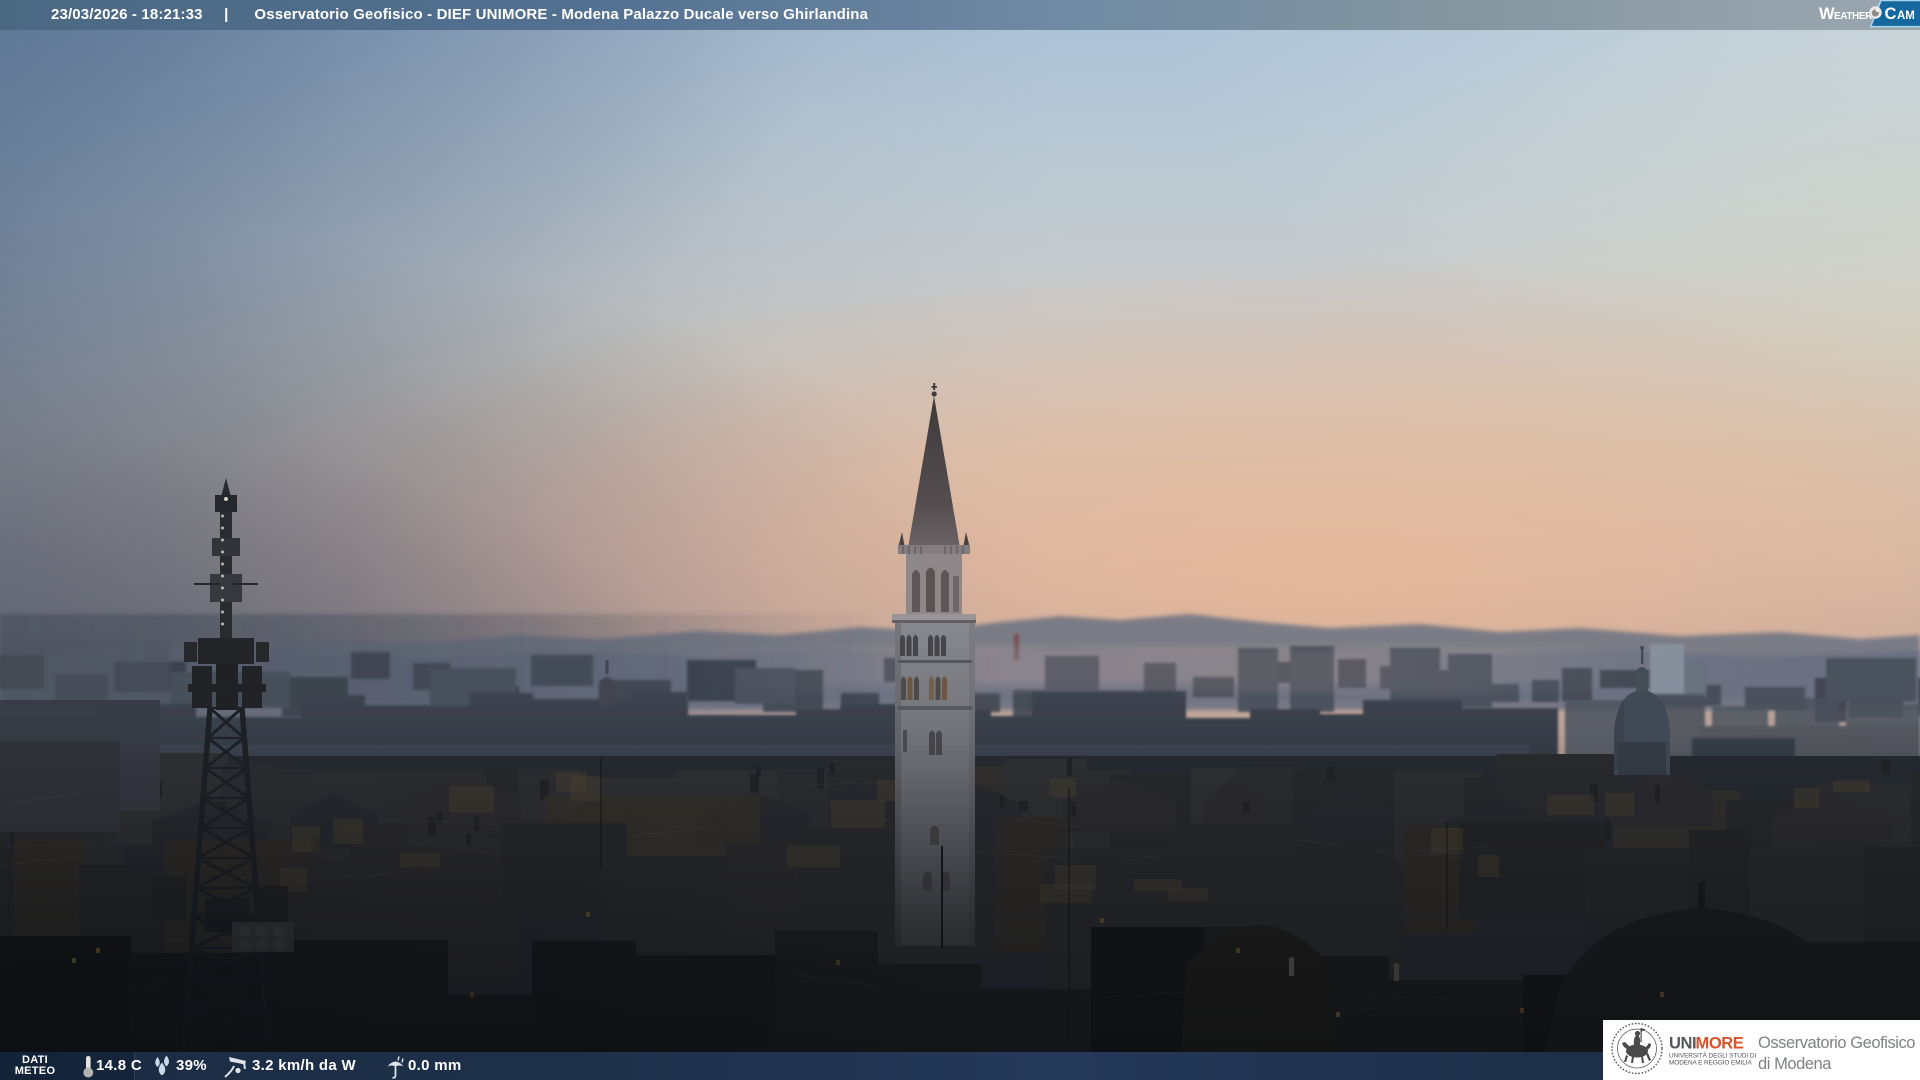 The width and height of the screenshot is (1920, 1080). I want to click on svg-text: di Modena, so click(1795, 1064).